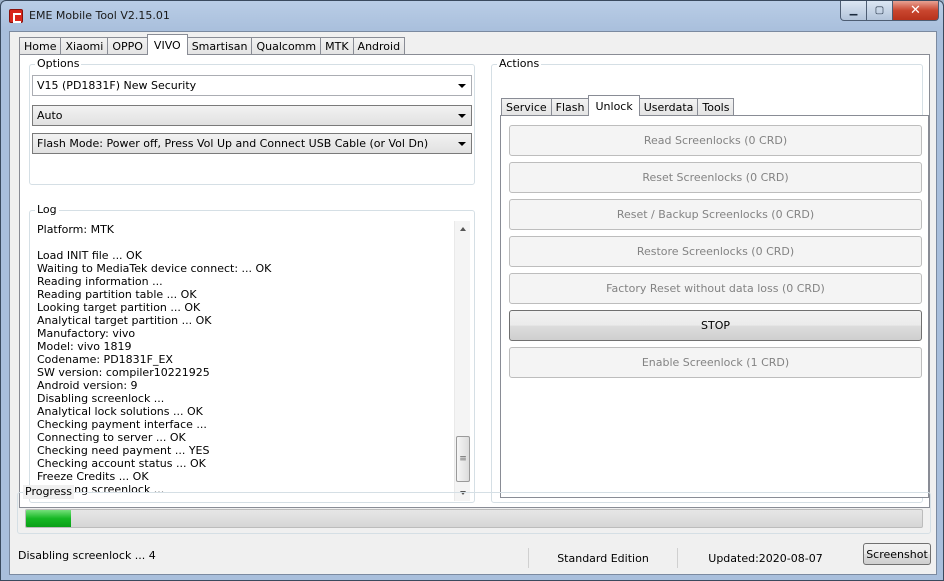 Image resolution: width=944 pixels, height=581 pixels. I want to click on tab-xiaomi: Xiaomi, so click(84, 46).